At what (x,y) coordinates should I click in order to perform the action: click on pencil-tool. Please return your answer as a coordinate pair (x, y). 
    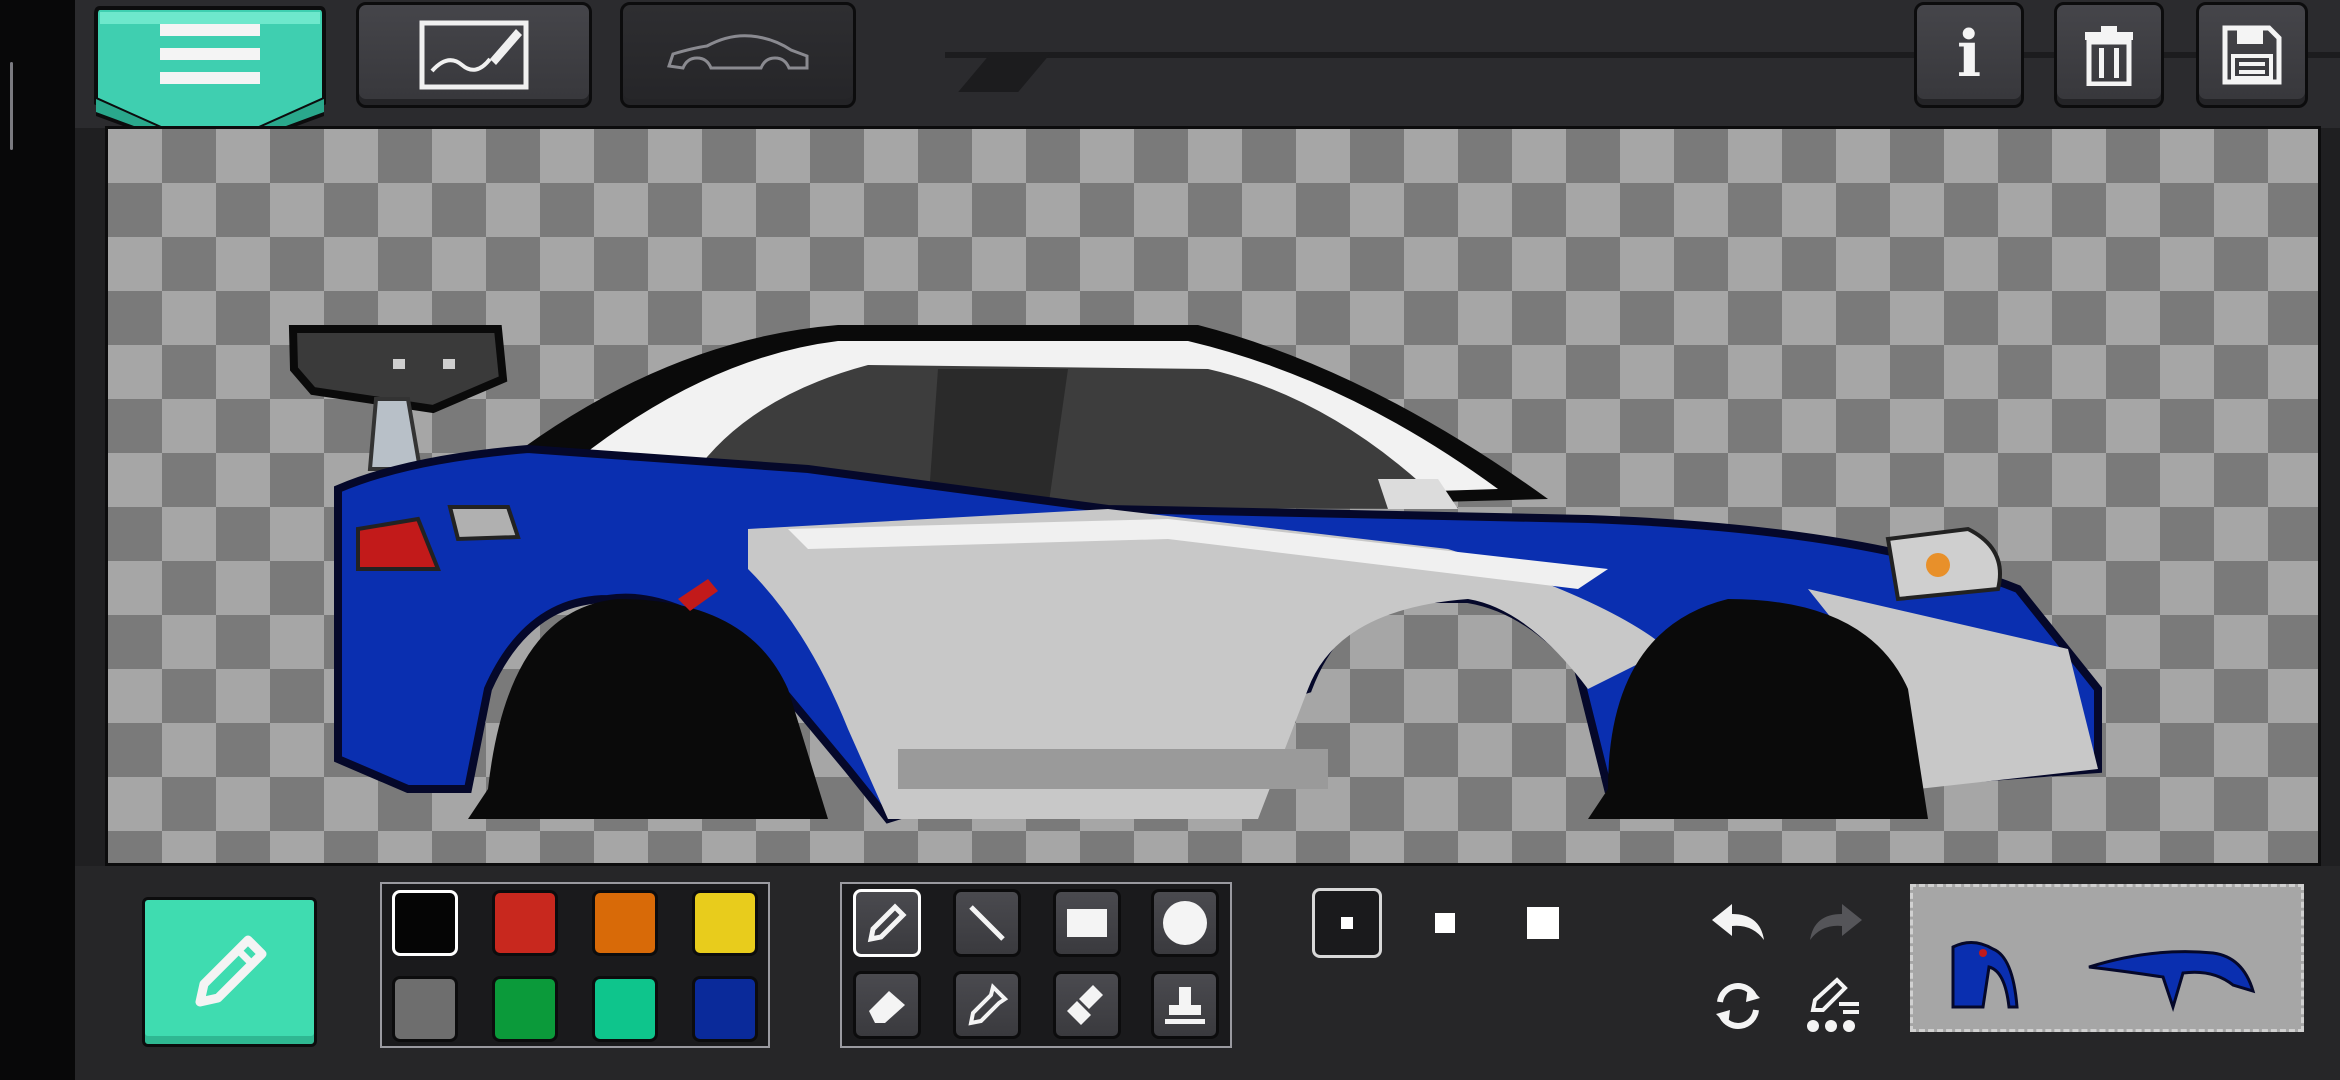
    Looking at the image, I should click on (887, 923).